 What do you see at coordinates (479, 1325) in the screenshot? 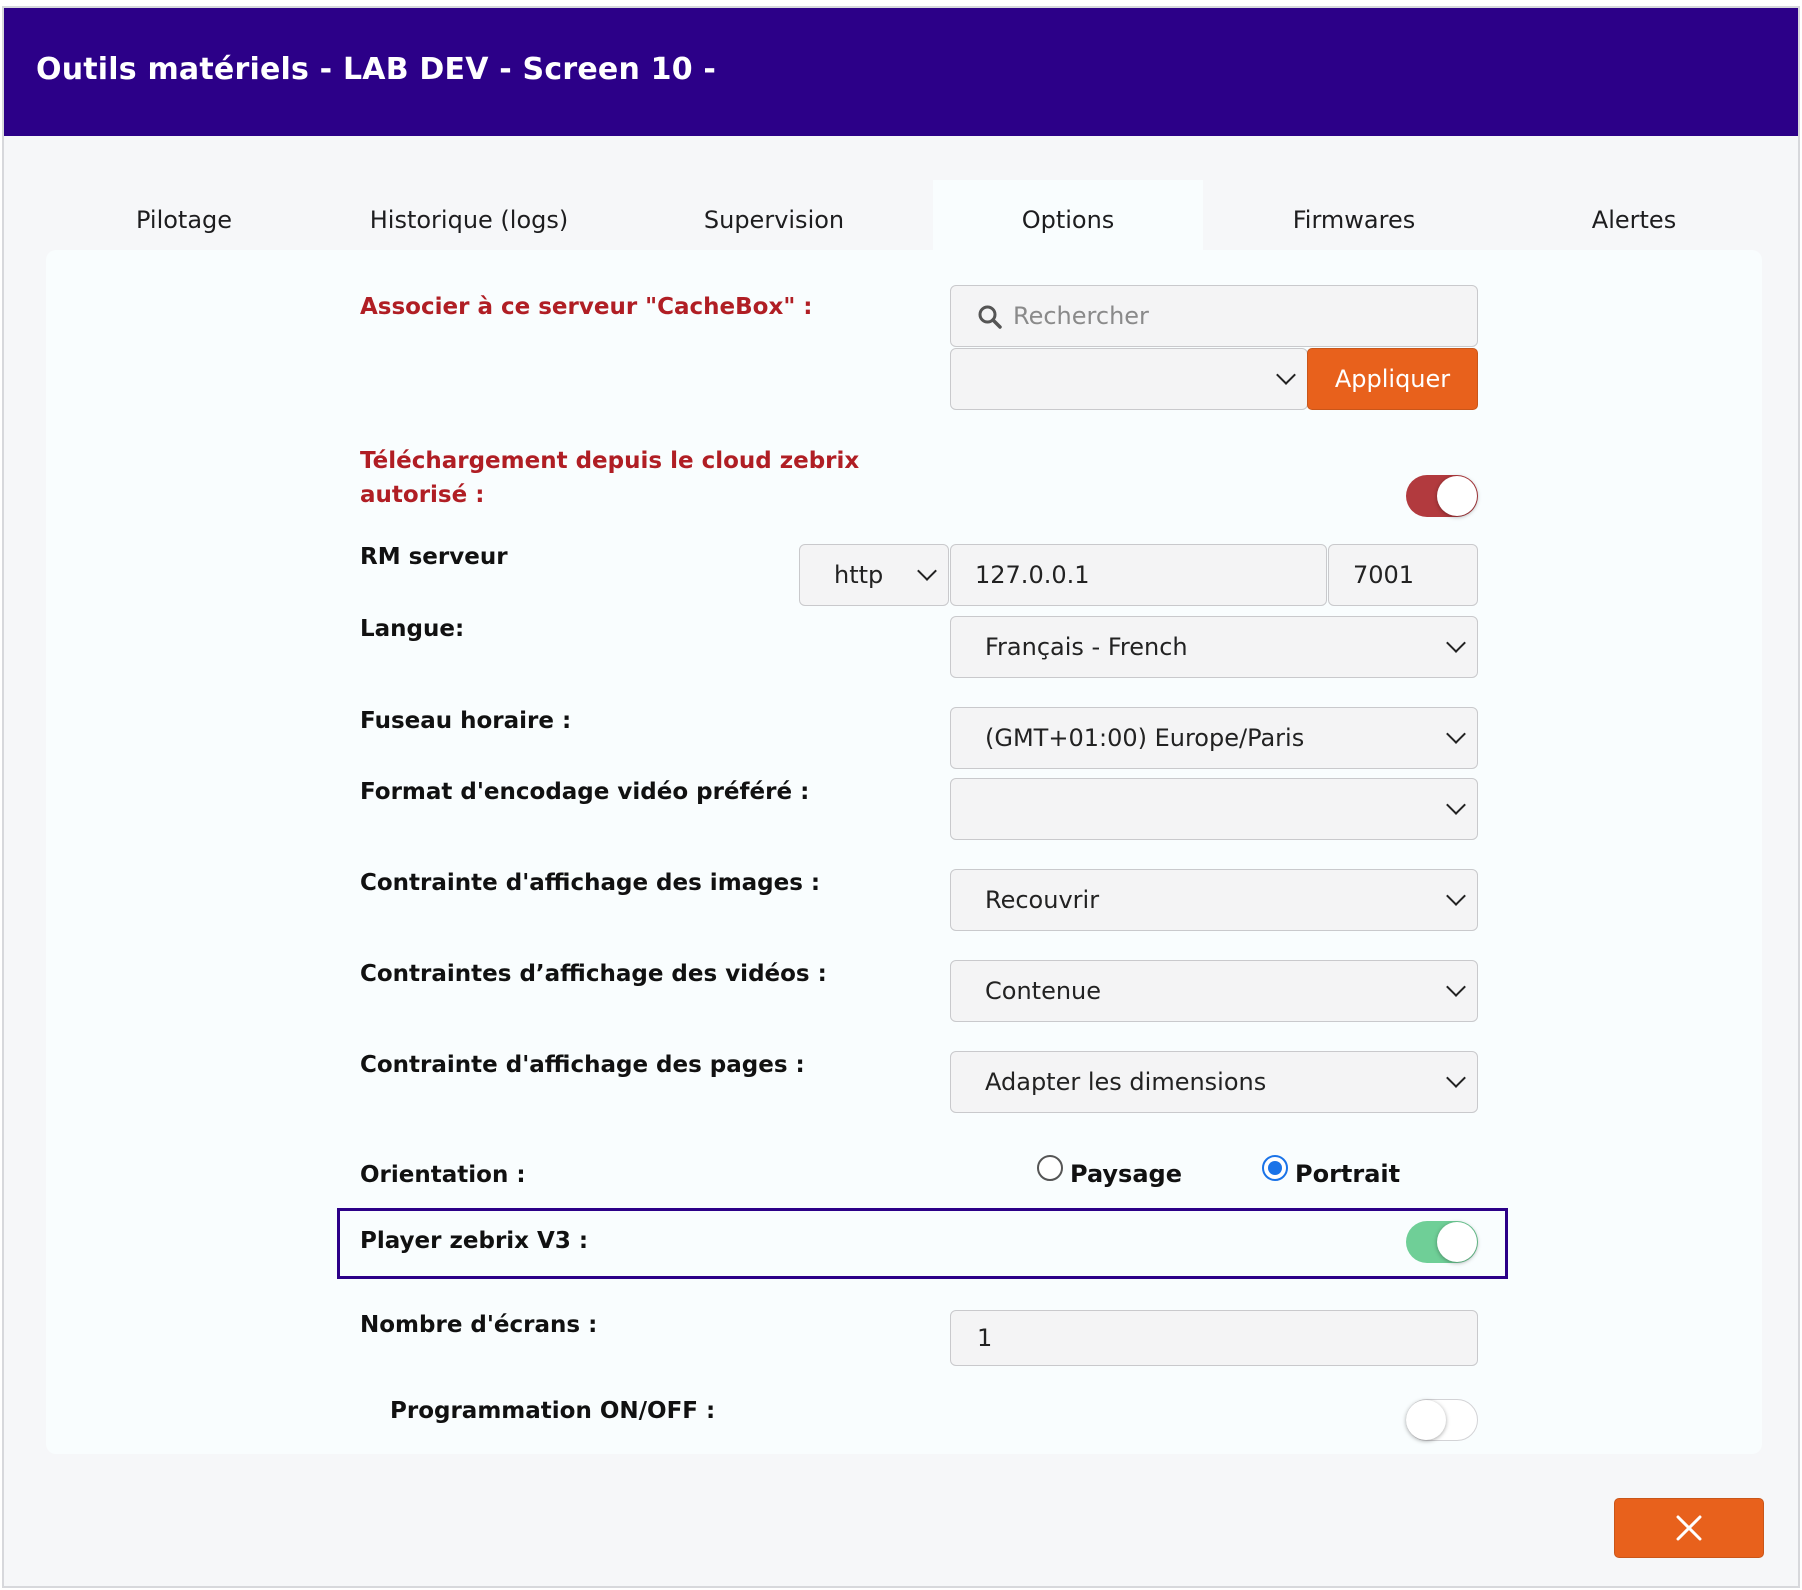
I see `screen-count-label: Nombre d'écrans :` at bounding box center [479, 1325].